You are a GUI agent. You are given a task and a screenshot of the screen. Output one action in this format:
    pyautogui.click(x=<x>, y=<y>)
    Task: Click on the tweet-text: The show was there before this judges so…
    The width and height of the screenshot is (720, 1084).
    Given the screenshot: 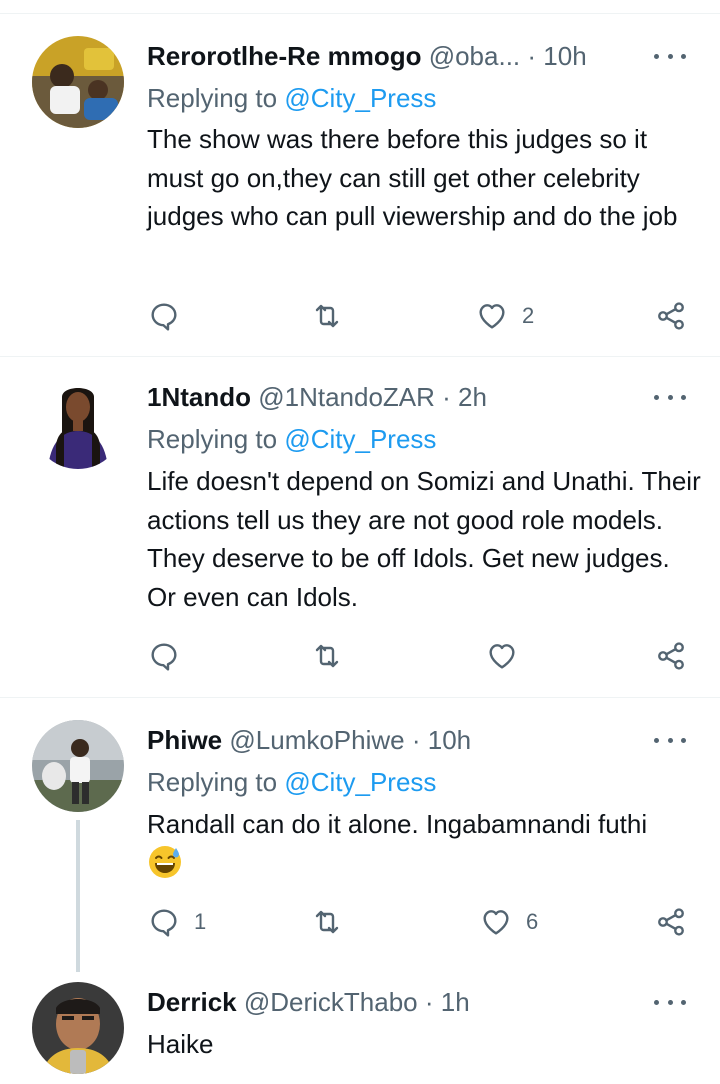 What is the action you would take?
    pyautogui.click(x=412, y=177)
    